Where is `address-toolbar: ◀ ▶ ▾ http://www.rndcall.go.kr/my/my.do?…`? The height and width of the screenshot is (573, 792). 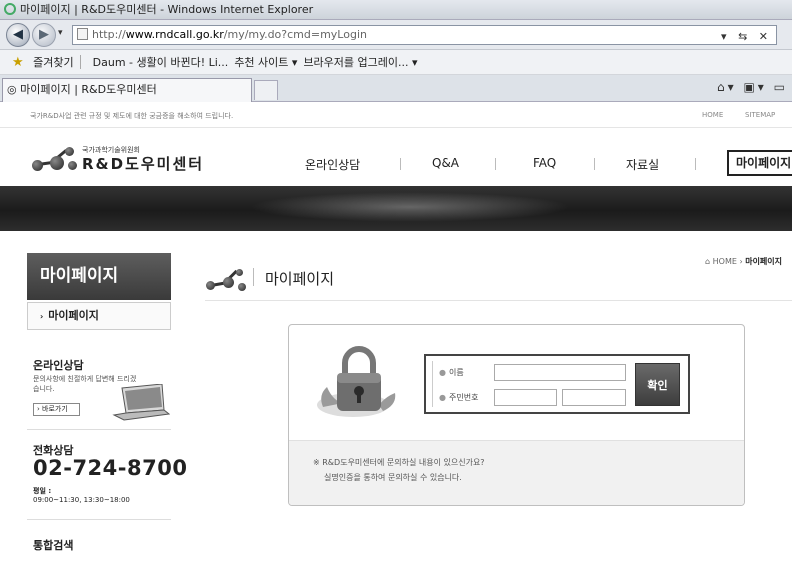 address-toolbar: ◀ ▶ ▾ http://www.rndcall.go.kr/my/my.do?… is located at coordinates (396, 35).